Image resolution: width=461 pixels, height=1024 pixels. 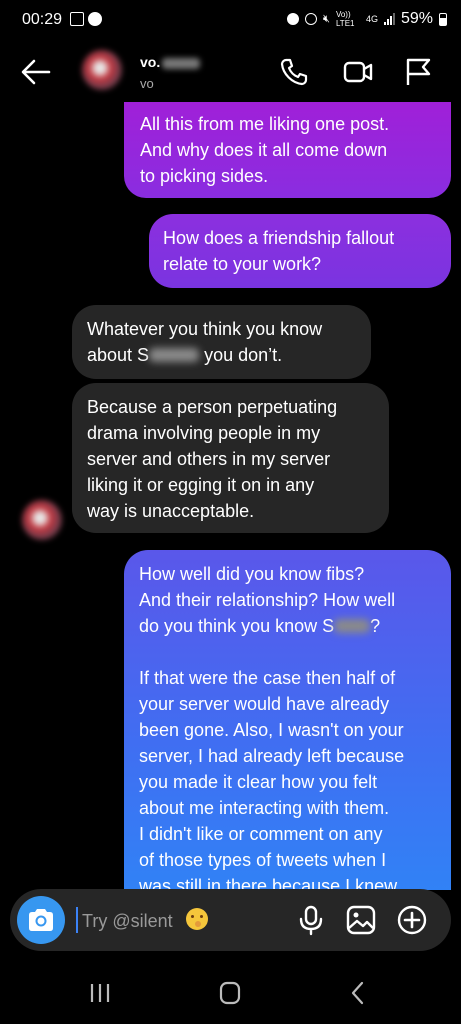 I want to click on status-time: 00:29, so click(x=42, y=19).